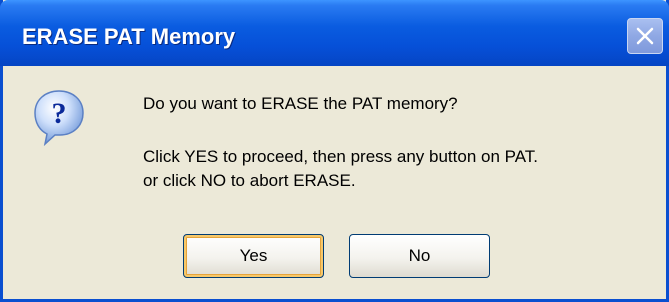 This screenshot has width=669, height=302. I want to click on message-question: Do you want to ERASE the PAT memory?, so click(300, 103).